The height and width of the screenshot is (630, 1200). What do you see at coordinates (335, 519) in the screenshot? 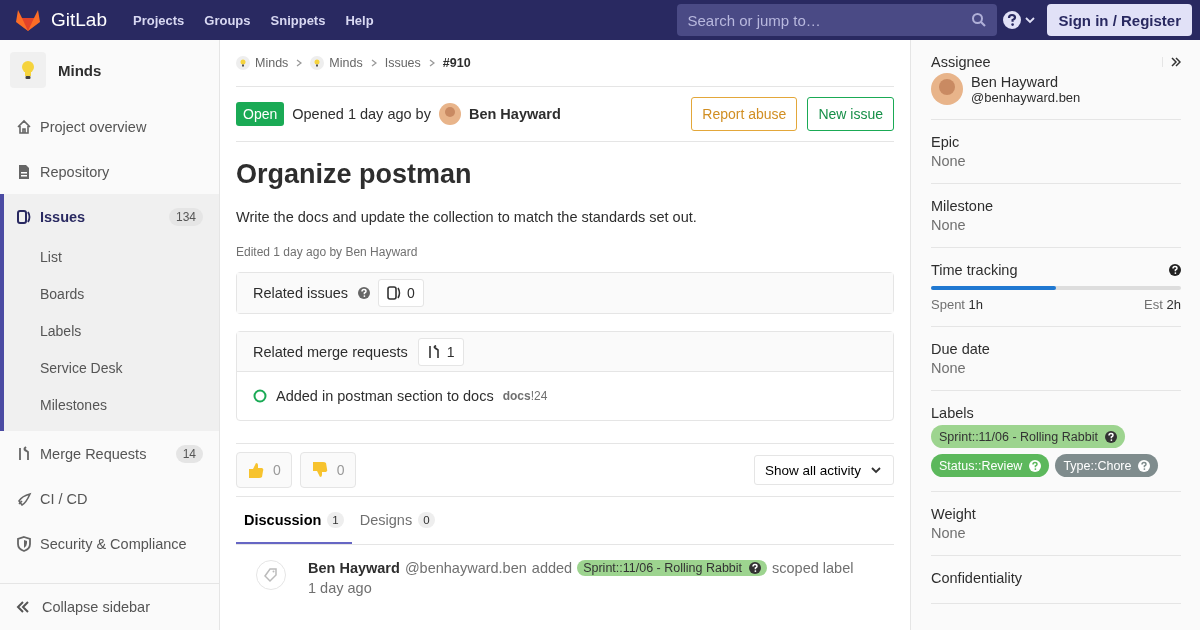
I see `count-badge: 1` at bounding box center [335, 519].